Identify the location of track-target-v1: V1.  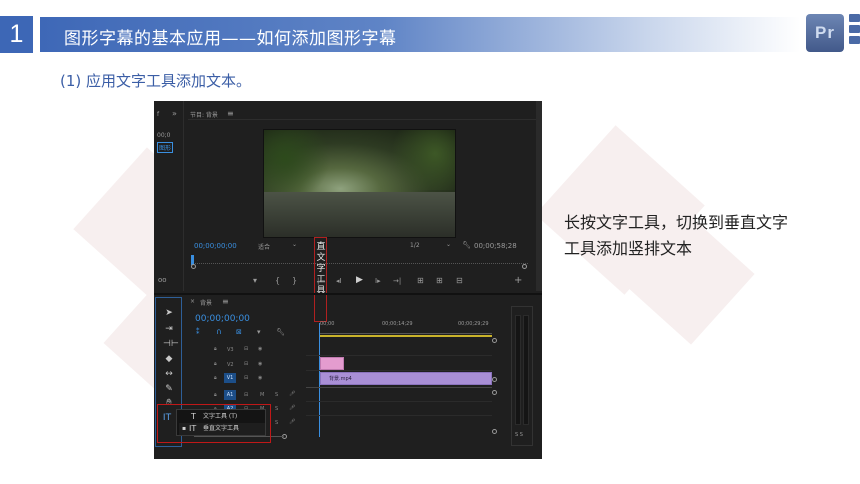
(230, 378).